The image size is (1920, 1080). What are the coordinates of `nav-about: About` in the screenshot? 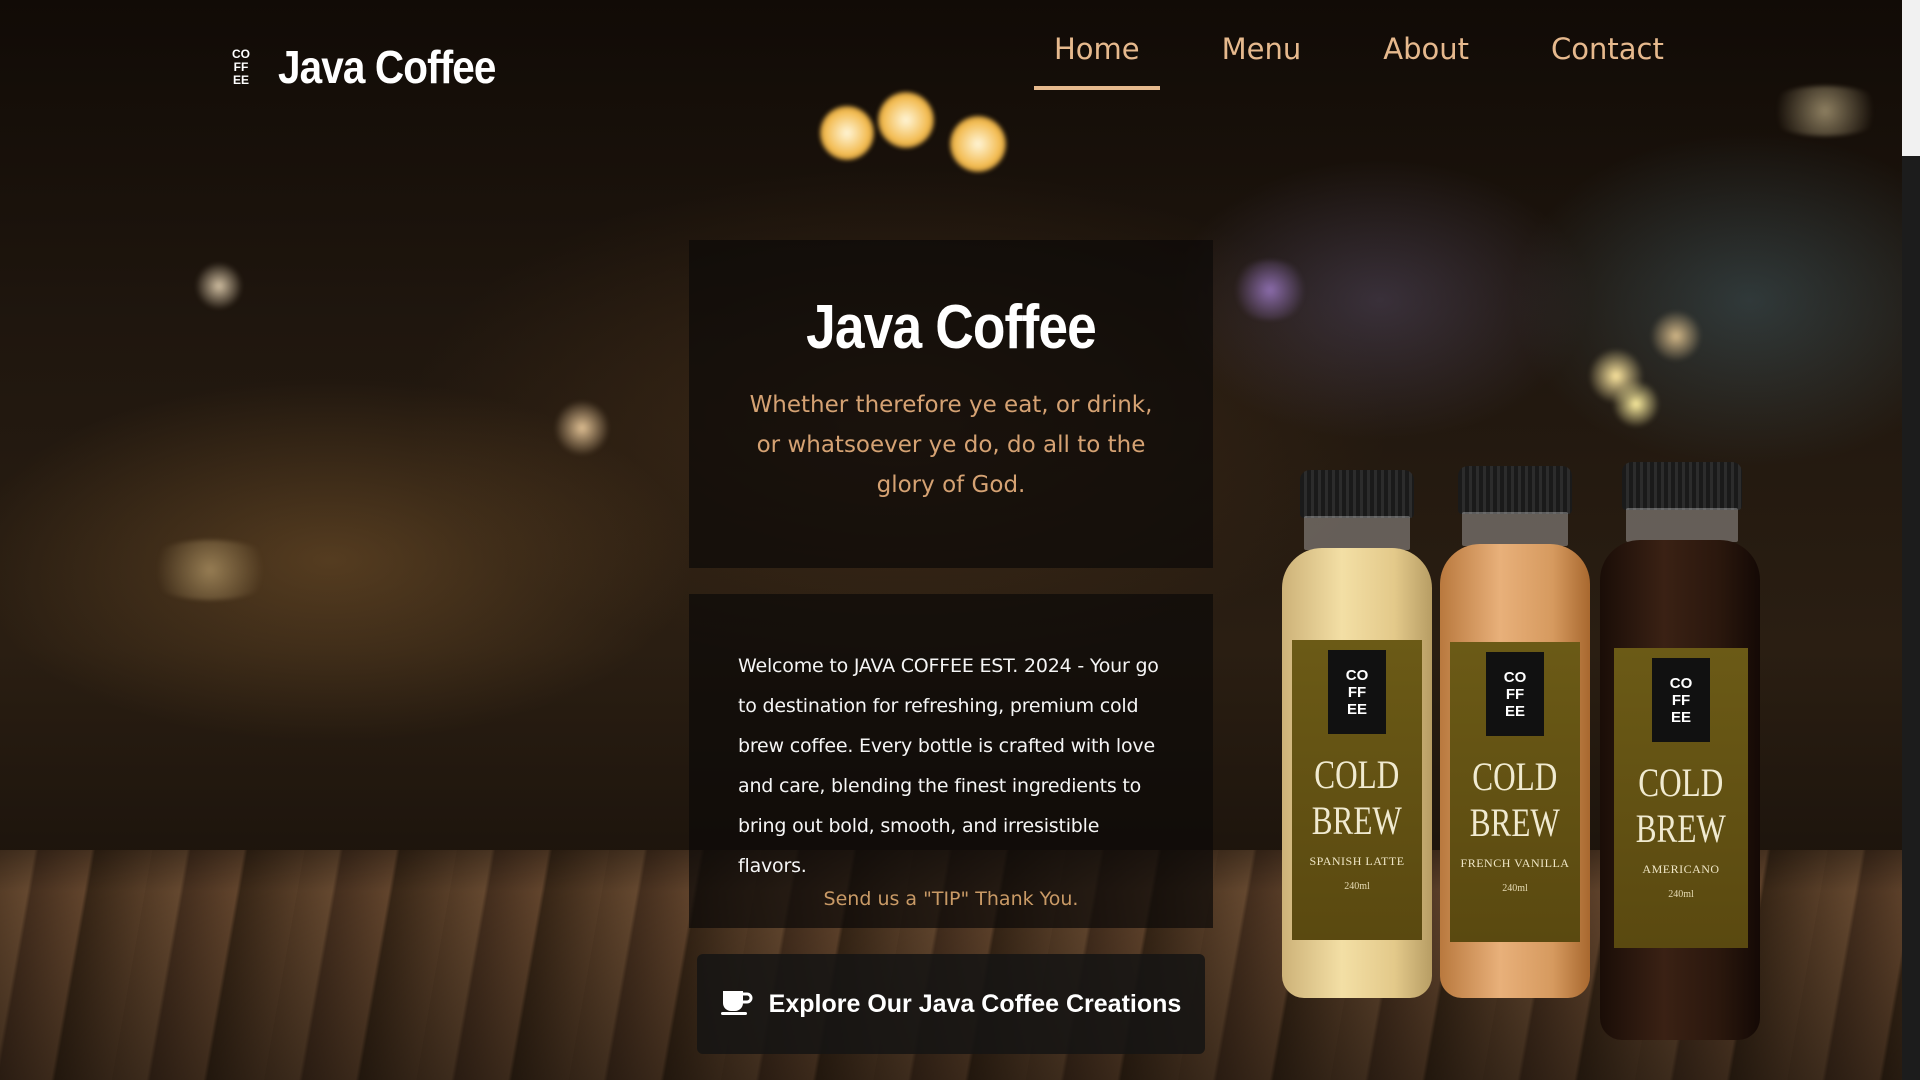 It's located at (1426, 58).